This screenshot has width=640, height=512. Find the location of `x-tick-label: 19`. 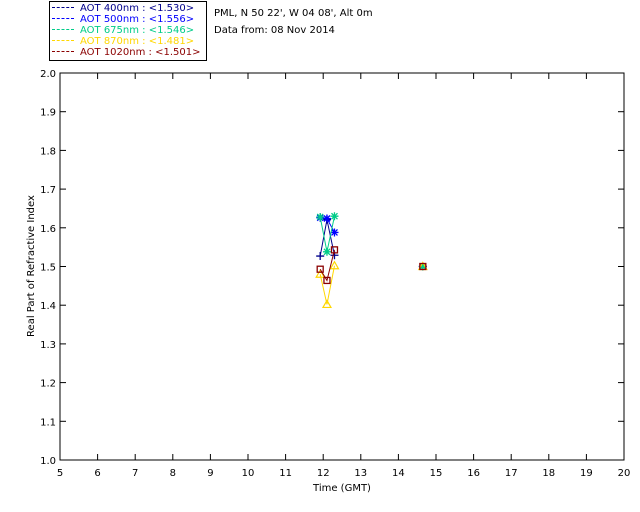

x-tick-label: 19 is located at coordinates (586, 473).